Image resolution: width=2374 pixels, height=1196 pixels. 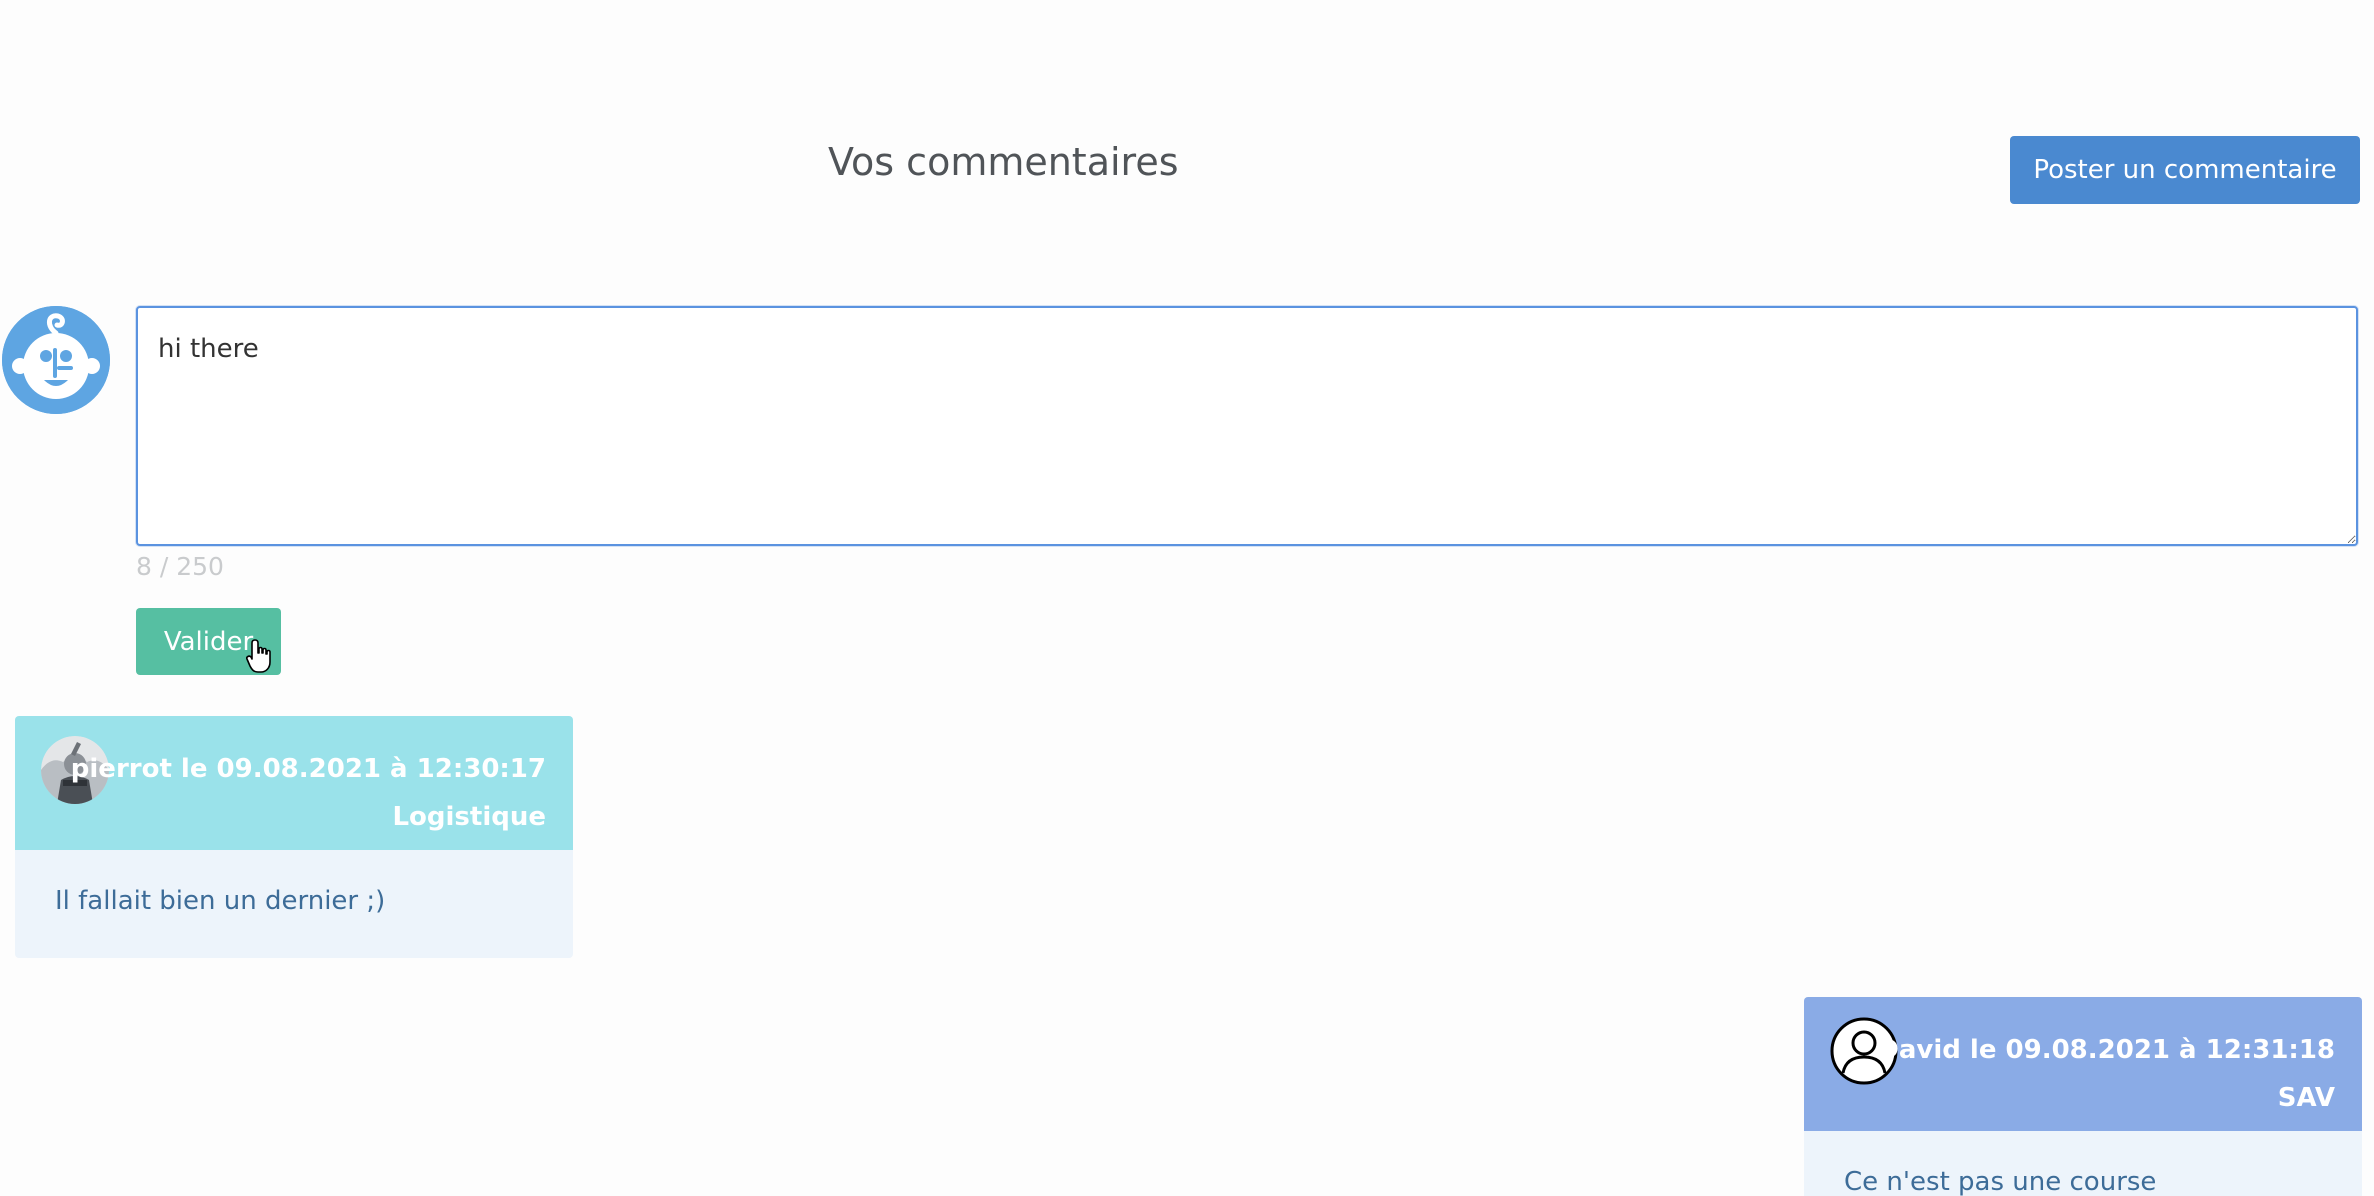 What do you see at coordinates (2306, 1098) in the screenshot?
I see `comment-department: SAV` at bounding box center [2306, 1098].